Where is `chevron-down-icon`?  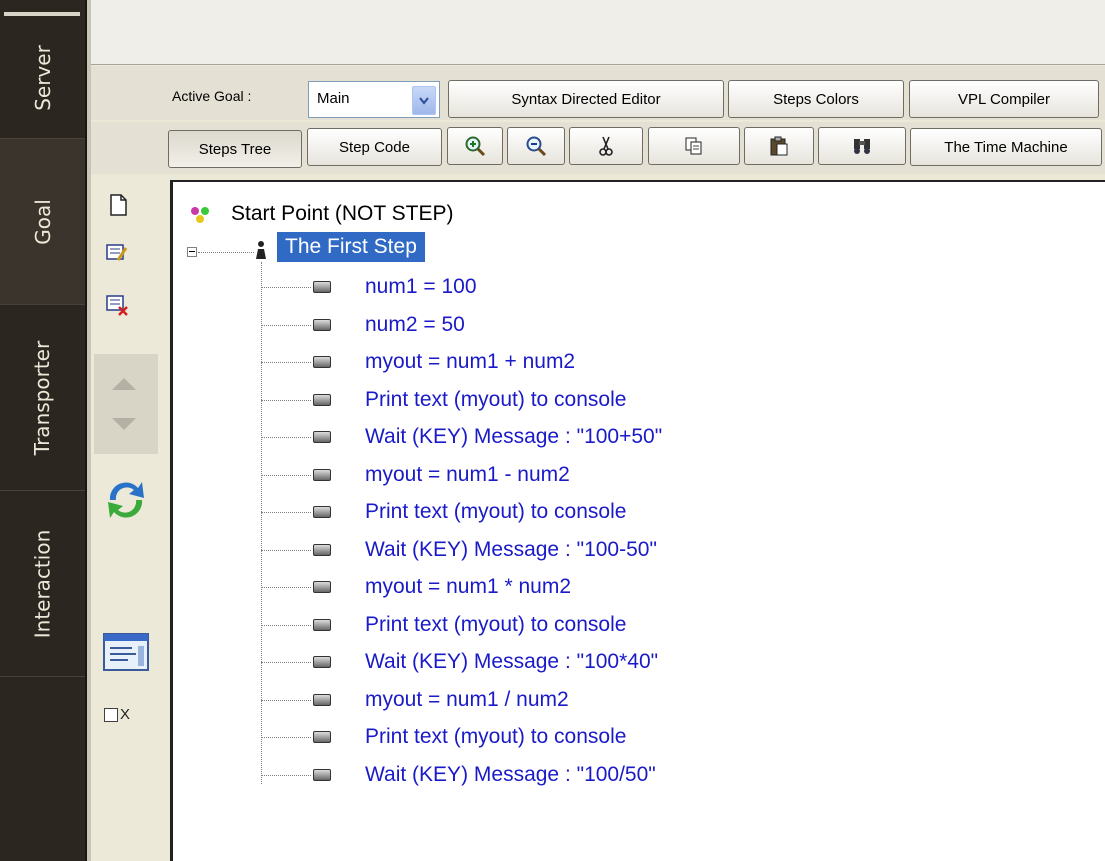 chevron-down-icon is located at coordinates (424, 100).